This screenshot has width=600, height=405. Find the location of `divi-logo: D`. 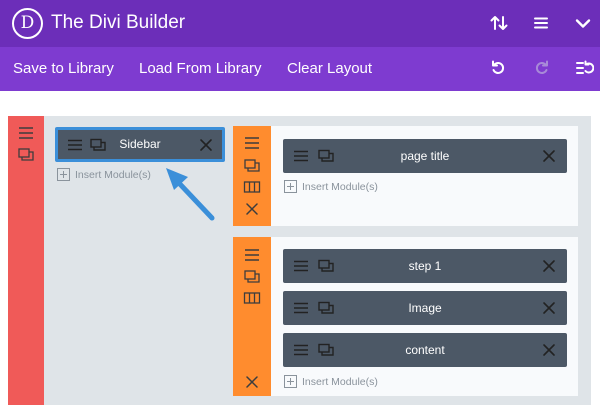

divi-logo: D is located at coordinates (27, 23).